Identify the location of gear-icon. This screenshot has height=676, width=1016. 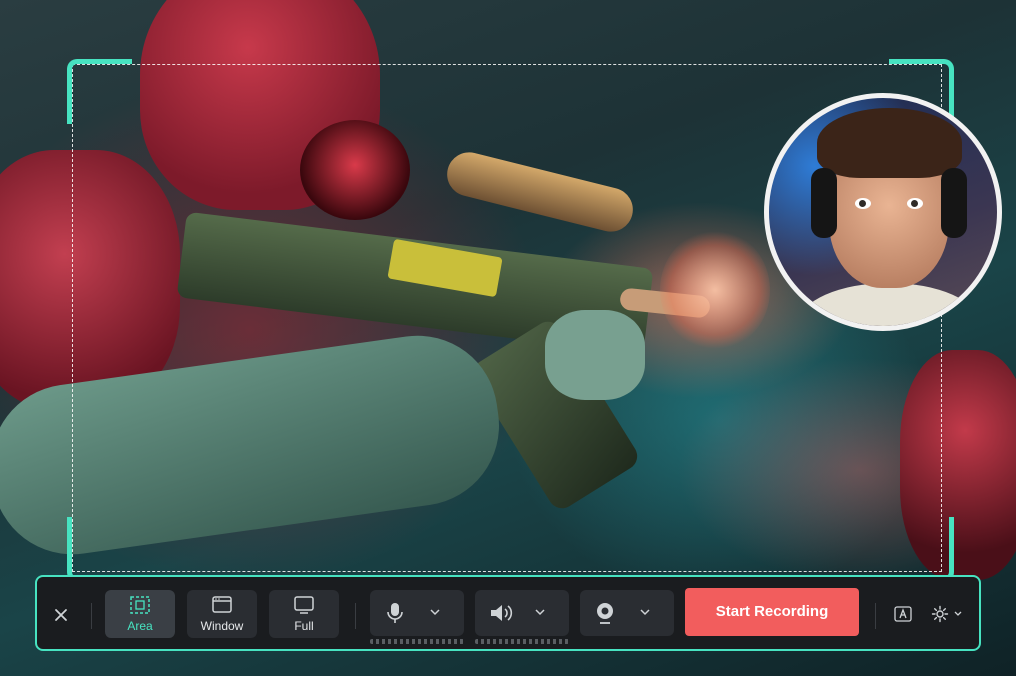
(940, 614).